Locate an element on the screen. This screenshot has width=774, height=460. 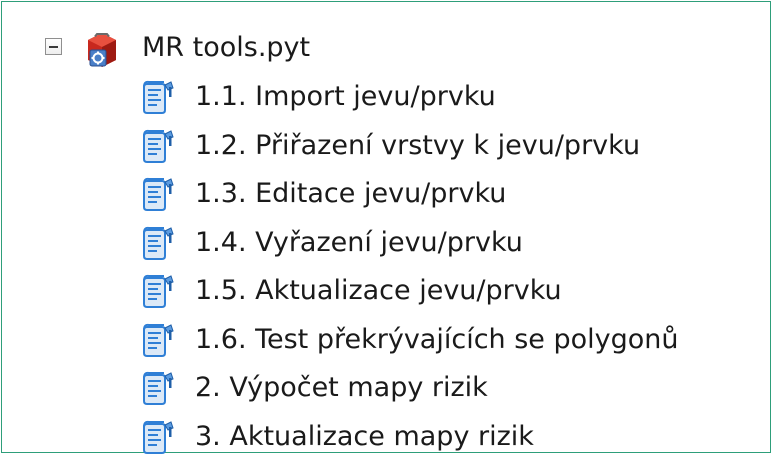
tool-label: 1.4. Vyřazení jevu/prvku is located at coordinates (359, 242).